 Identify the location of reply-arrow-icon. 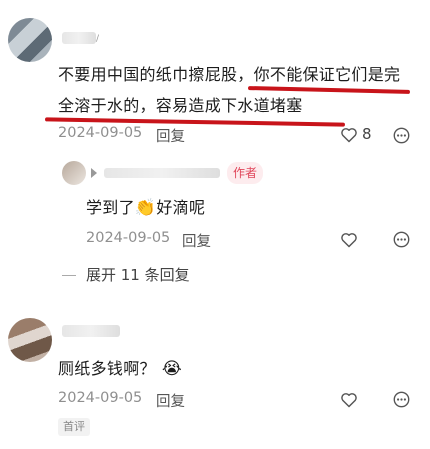
(94, 173).